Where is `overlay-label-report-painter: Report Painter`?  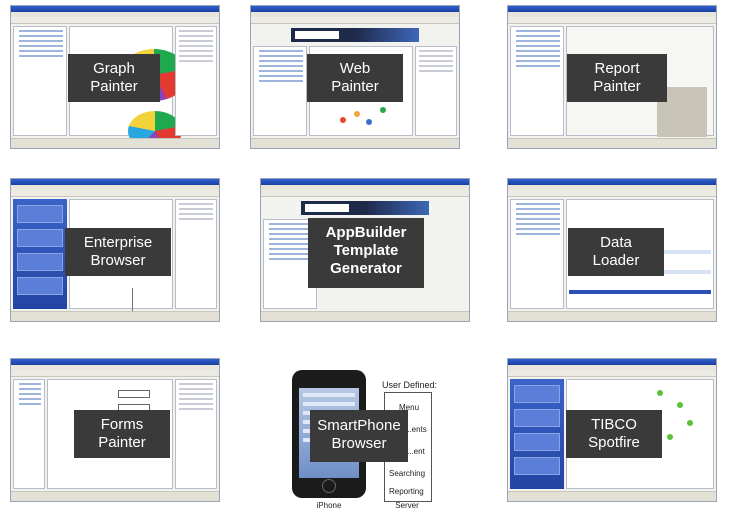 overlay-label-report-painter: Report Painter is located at coordinates (617, 78).